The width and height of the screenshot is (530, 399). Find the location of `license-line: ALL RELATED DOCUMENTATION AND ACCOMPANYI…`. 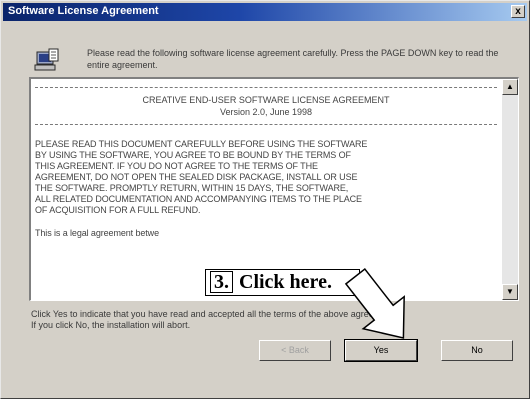

license-line: ALL RELATED DOCUMENTATION AND ACCOMPANYI… is located at coordinates (198, 199).